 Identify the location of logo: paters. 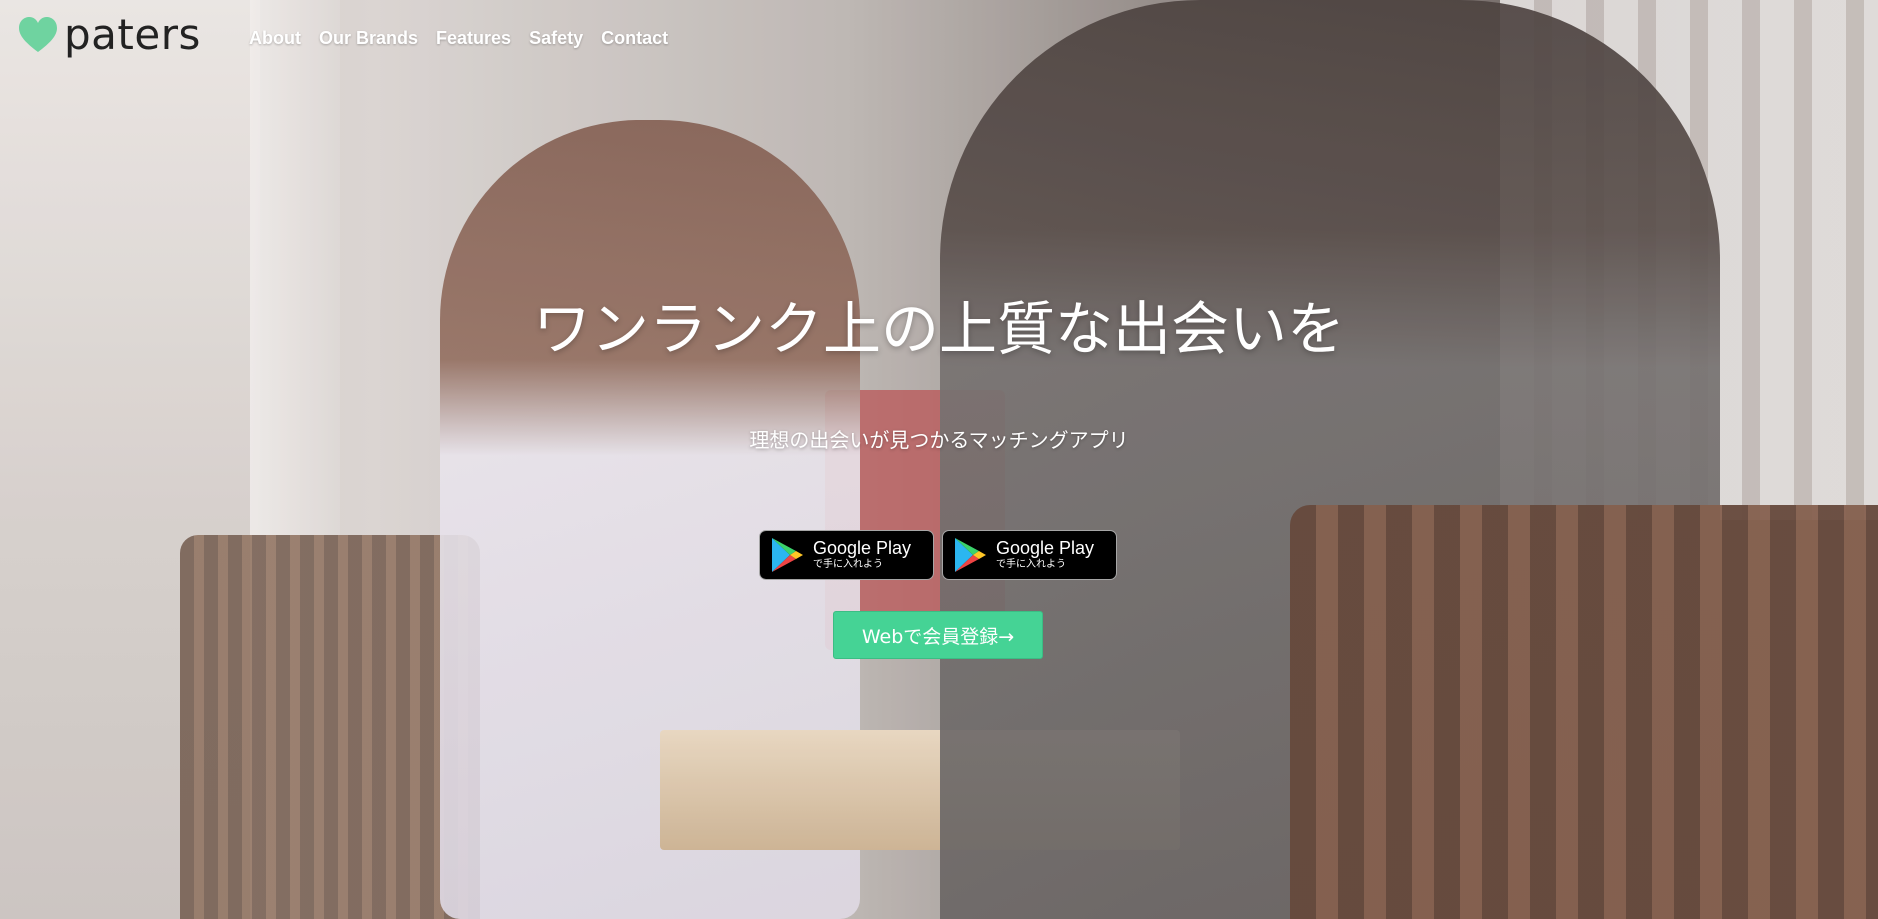
(109, 35).